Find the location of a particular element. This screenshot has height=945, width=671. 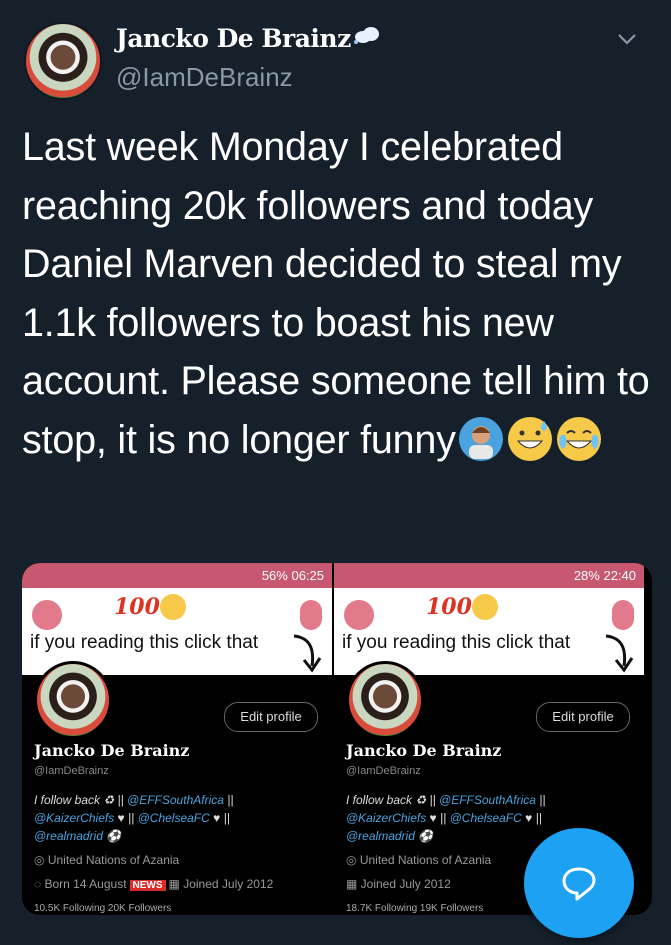

display-name: Jancko De Brainz is located at coordinates (248, 38).